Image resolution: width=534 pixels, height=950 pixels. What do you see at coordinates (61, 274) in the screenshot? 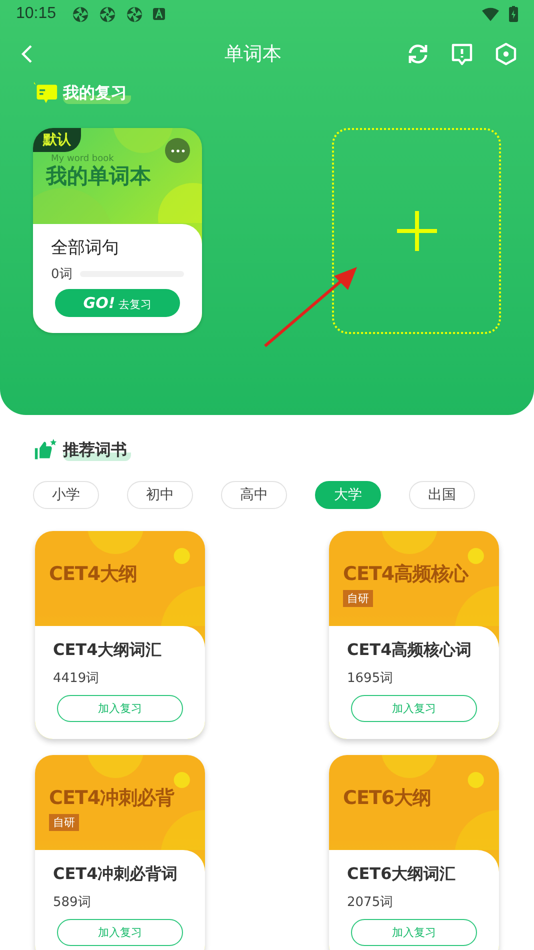
I see `word-count: 0词` at bounding box center [61, 274].